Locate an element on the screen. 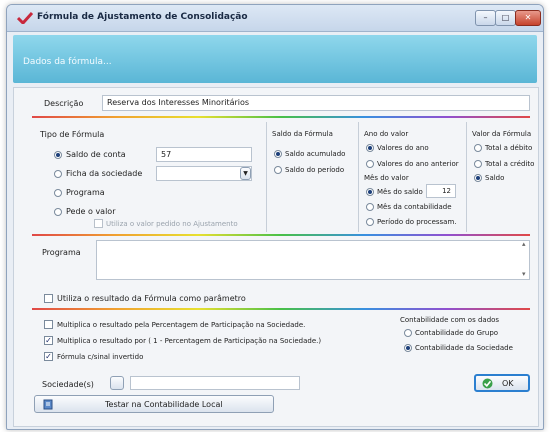 The width and height of the screenshot is (550, 432). ok-button: OK is located at coordinates (502, 383).